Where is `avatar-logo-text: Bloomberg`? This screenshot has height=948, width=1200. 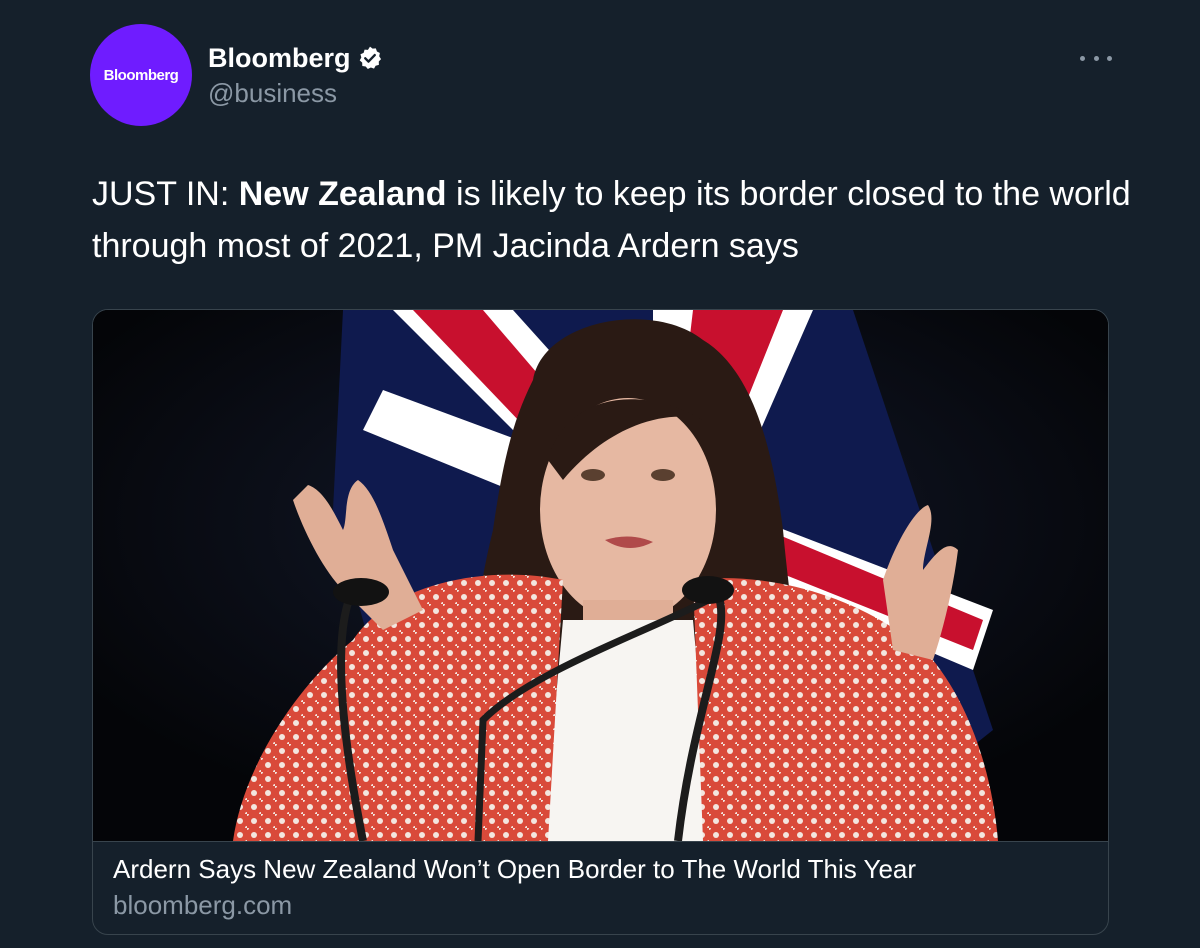
avatar-logo-text: Bloomberg is located at coordinates (141, 75).